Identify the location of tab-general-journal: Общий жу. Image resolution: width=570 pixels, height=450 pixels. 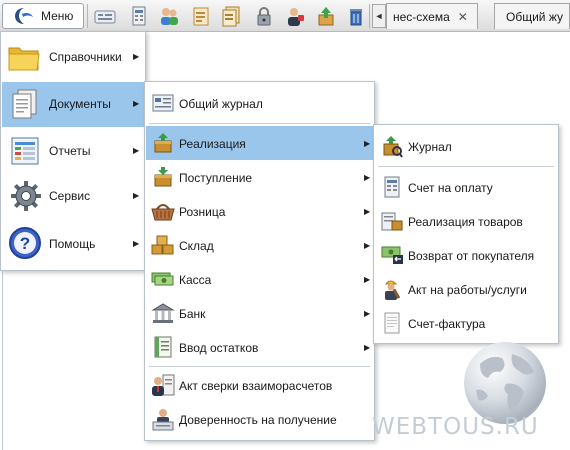
(532, 16).